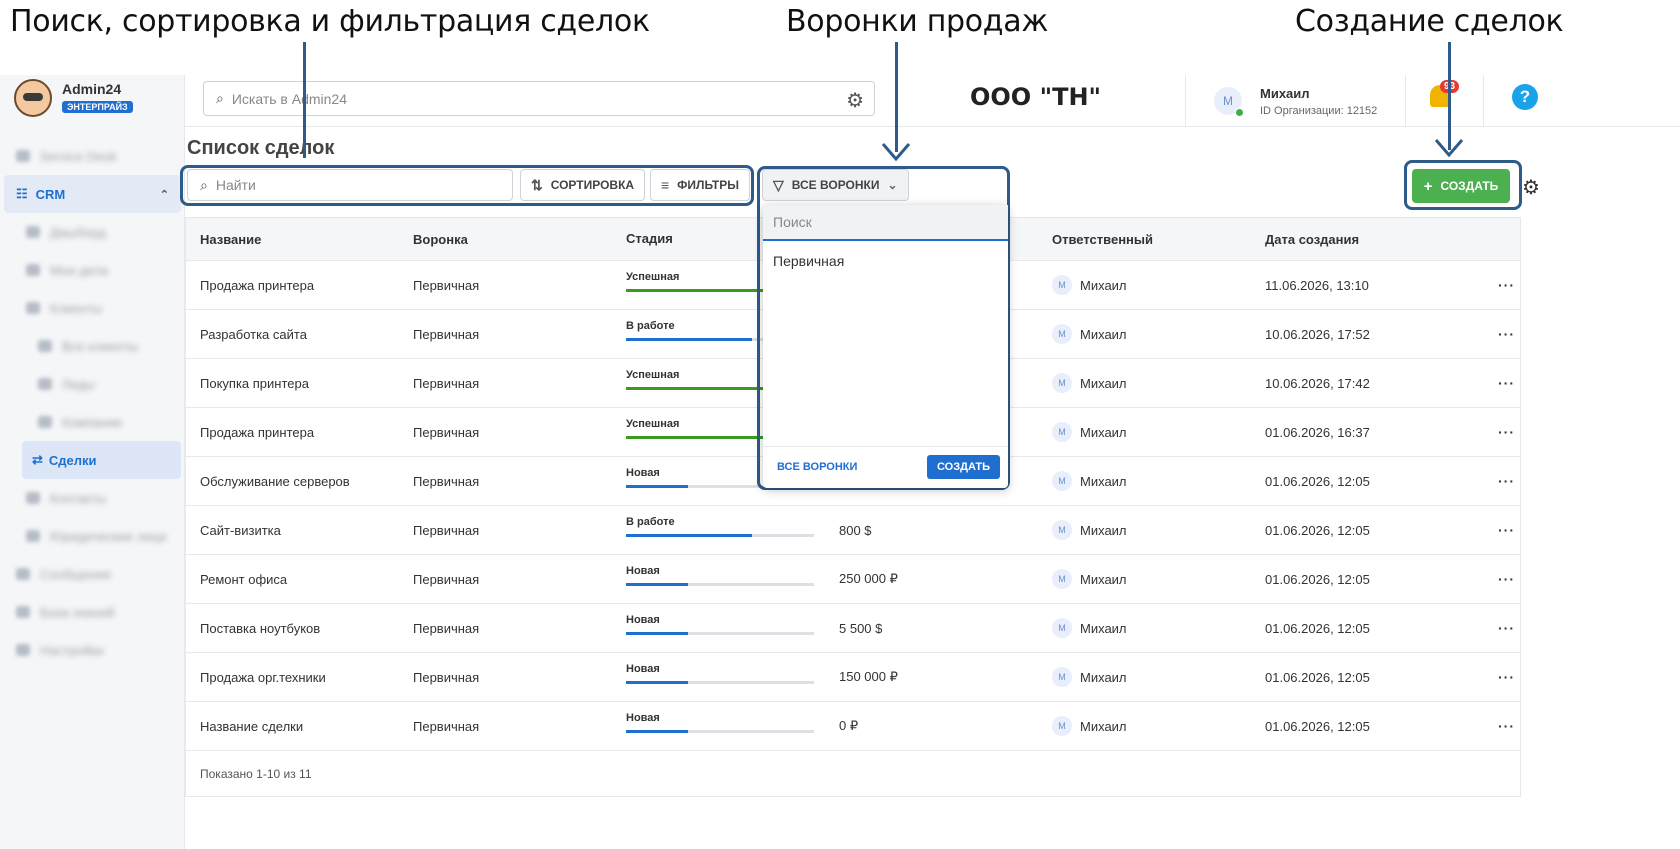 This screenshot has height=849, width=1680. What do you see at coordinates (92, 156) in the screenshot?
I see `sidebar-item-blurred: Service Desk` at bounding box center [92, 156].